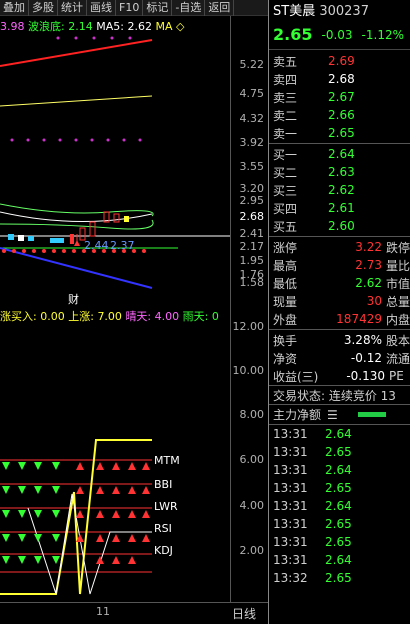  What do you see at coordinates (130, 8) in the screenshot?
I see `f10-button: F10` at bounding box center [130, 8].